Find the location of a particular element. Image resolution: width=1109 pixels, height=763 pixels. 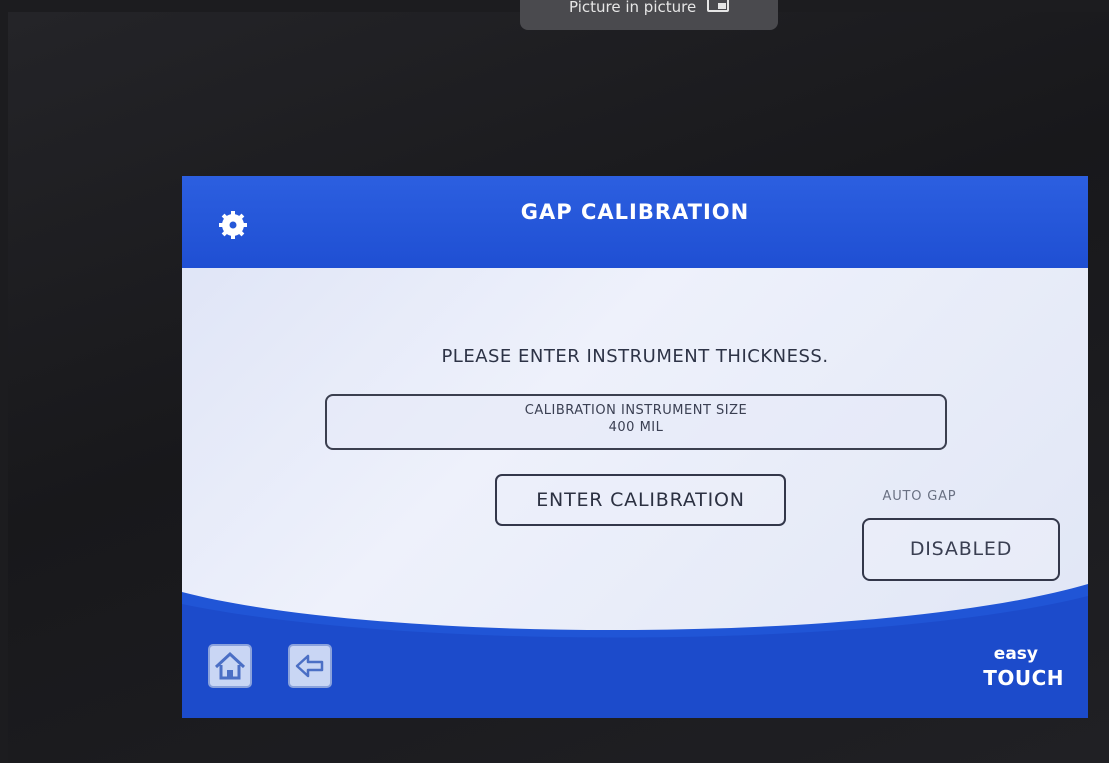

pip-icon is located at coordinates (717, 6).